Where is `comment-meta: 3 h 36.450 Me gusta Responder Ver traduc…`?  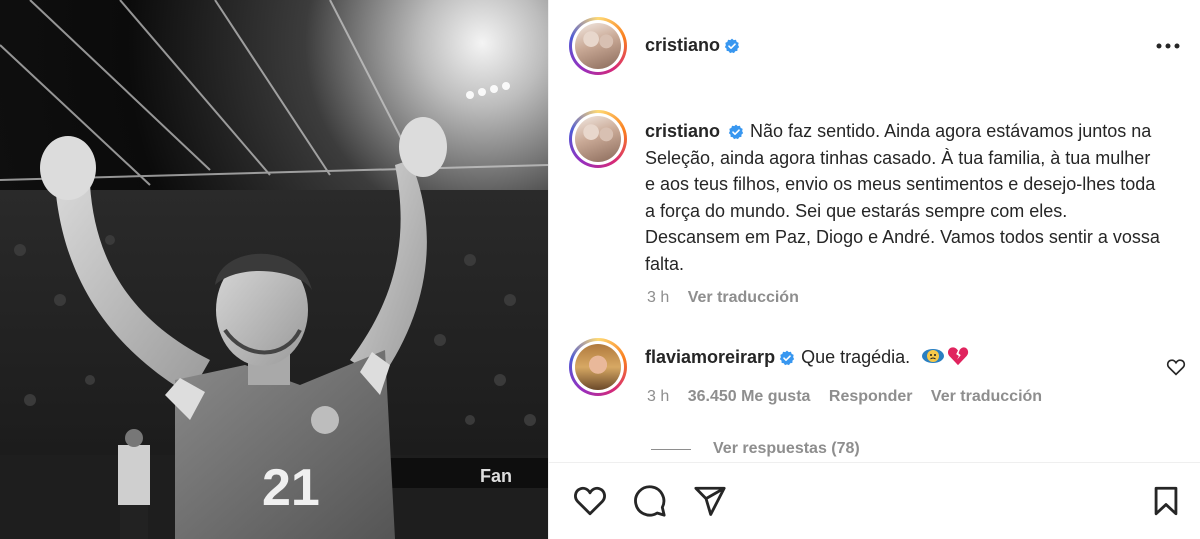
comment-meta: 3 h 36.450 Me gusta Responder Ver traduc… is located at coordinates (851, 397).